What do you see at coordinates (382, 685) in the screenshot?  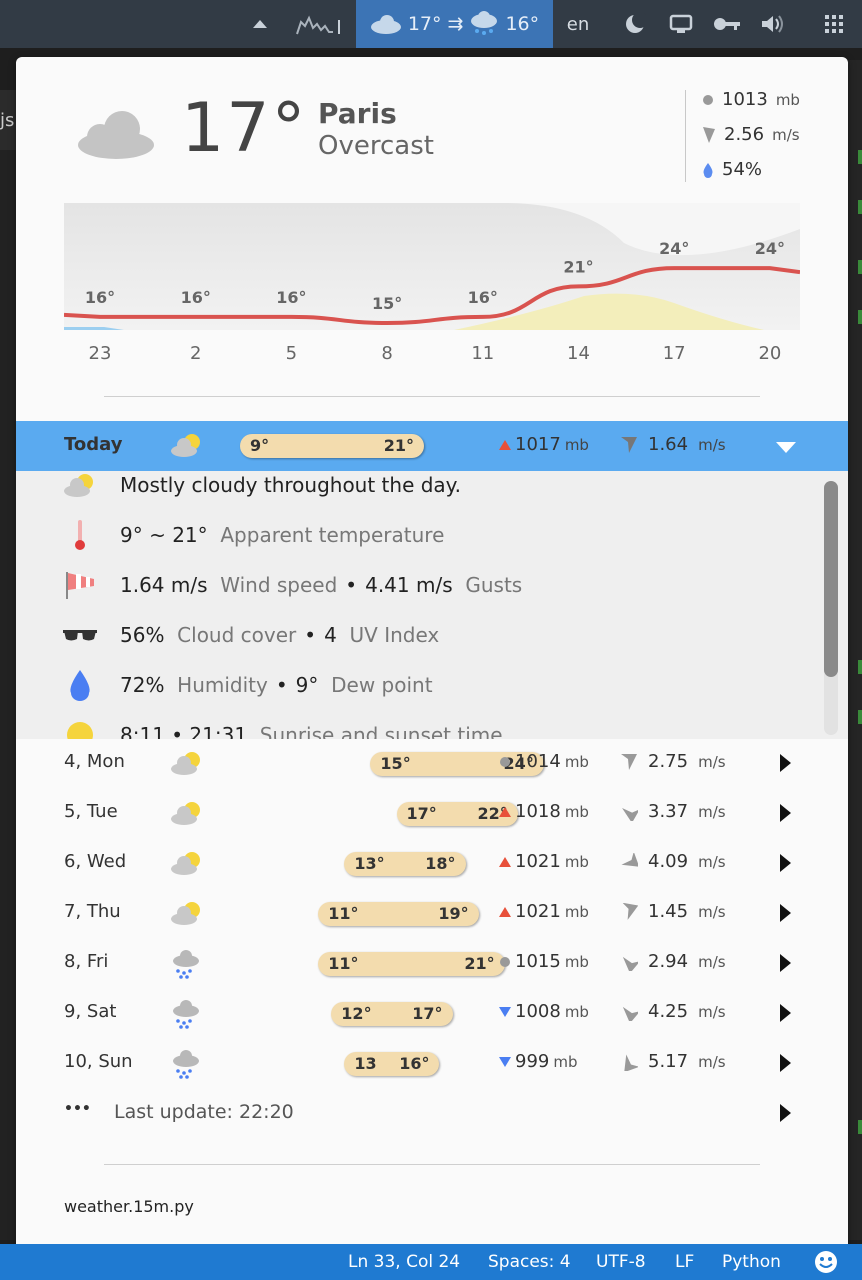 I see `dew-point-label: Dew point` at bounding box center [382, 685].